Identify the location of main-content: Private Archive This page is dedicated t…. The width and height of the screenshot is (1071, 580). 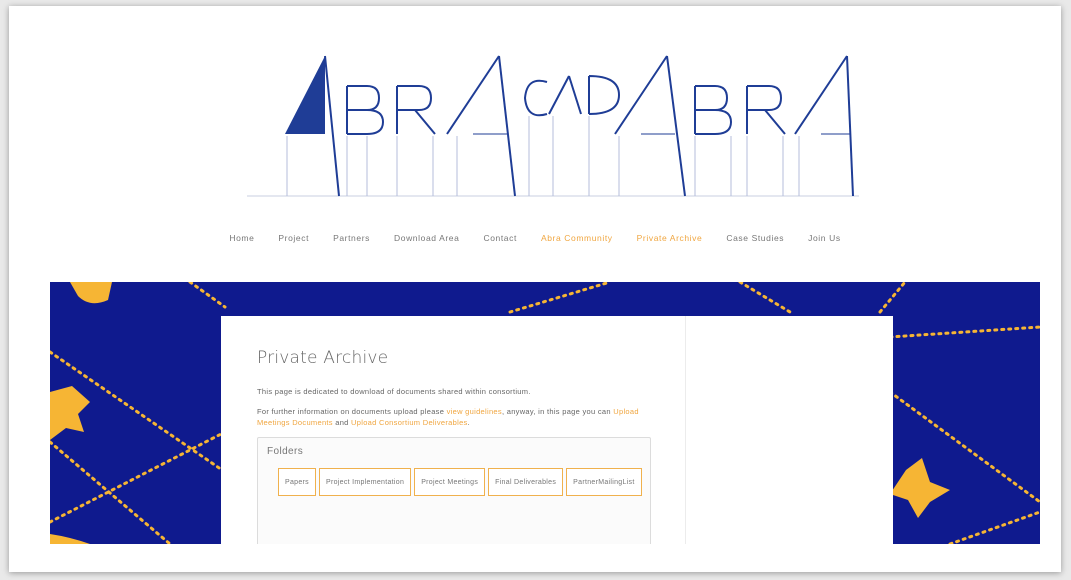
(461, 446).